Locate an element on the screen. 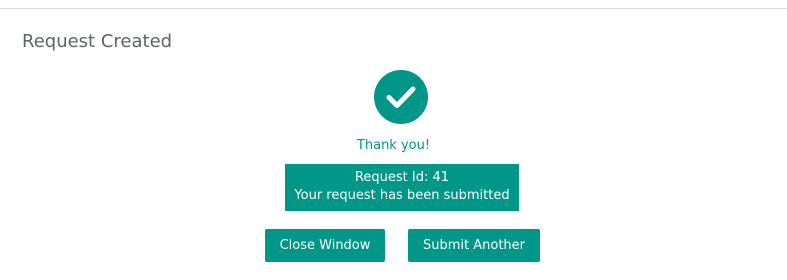 This screenshot has width=787, height=280. close-window-button: Close Window is located at coordinates (325, 245).